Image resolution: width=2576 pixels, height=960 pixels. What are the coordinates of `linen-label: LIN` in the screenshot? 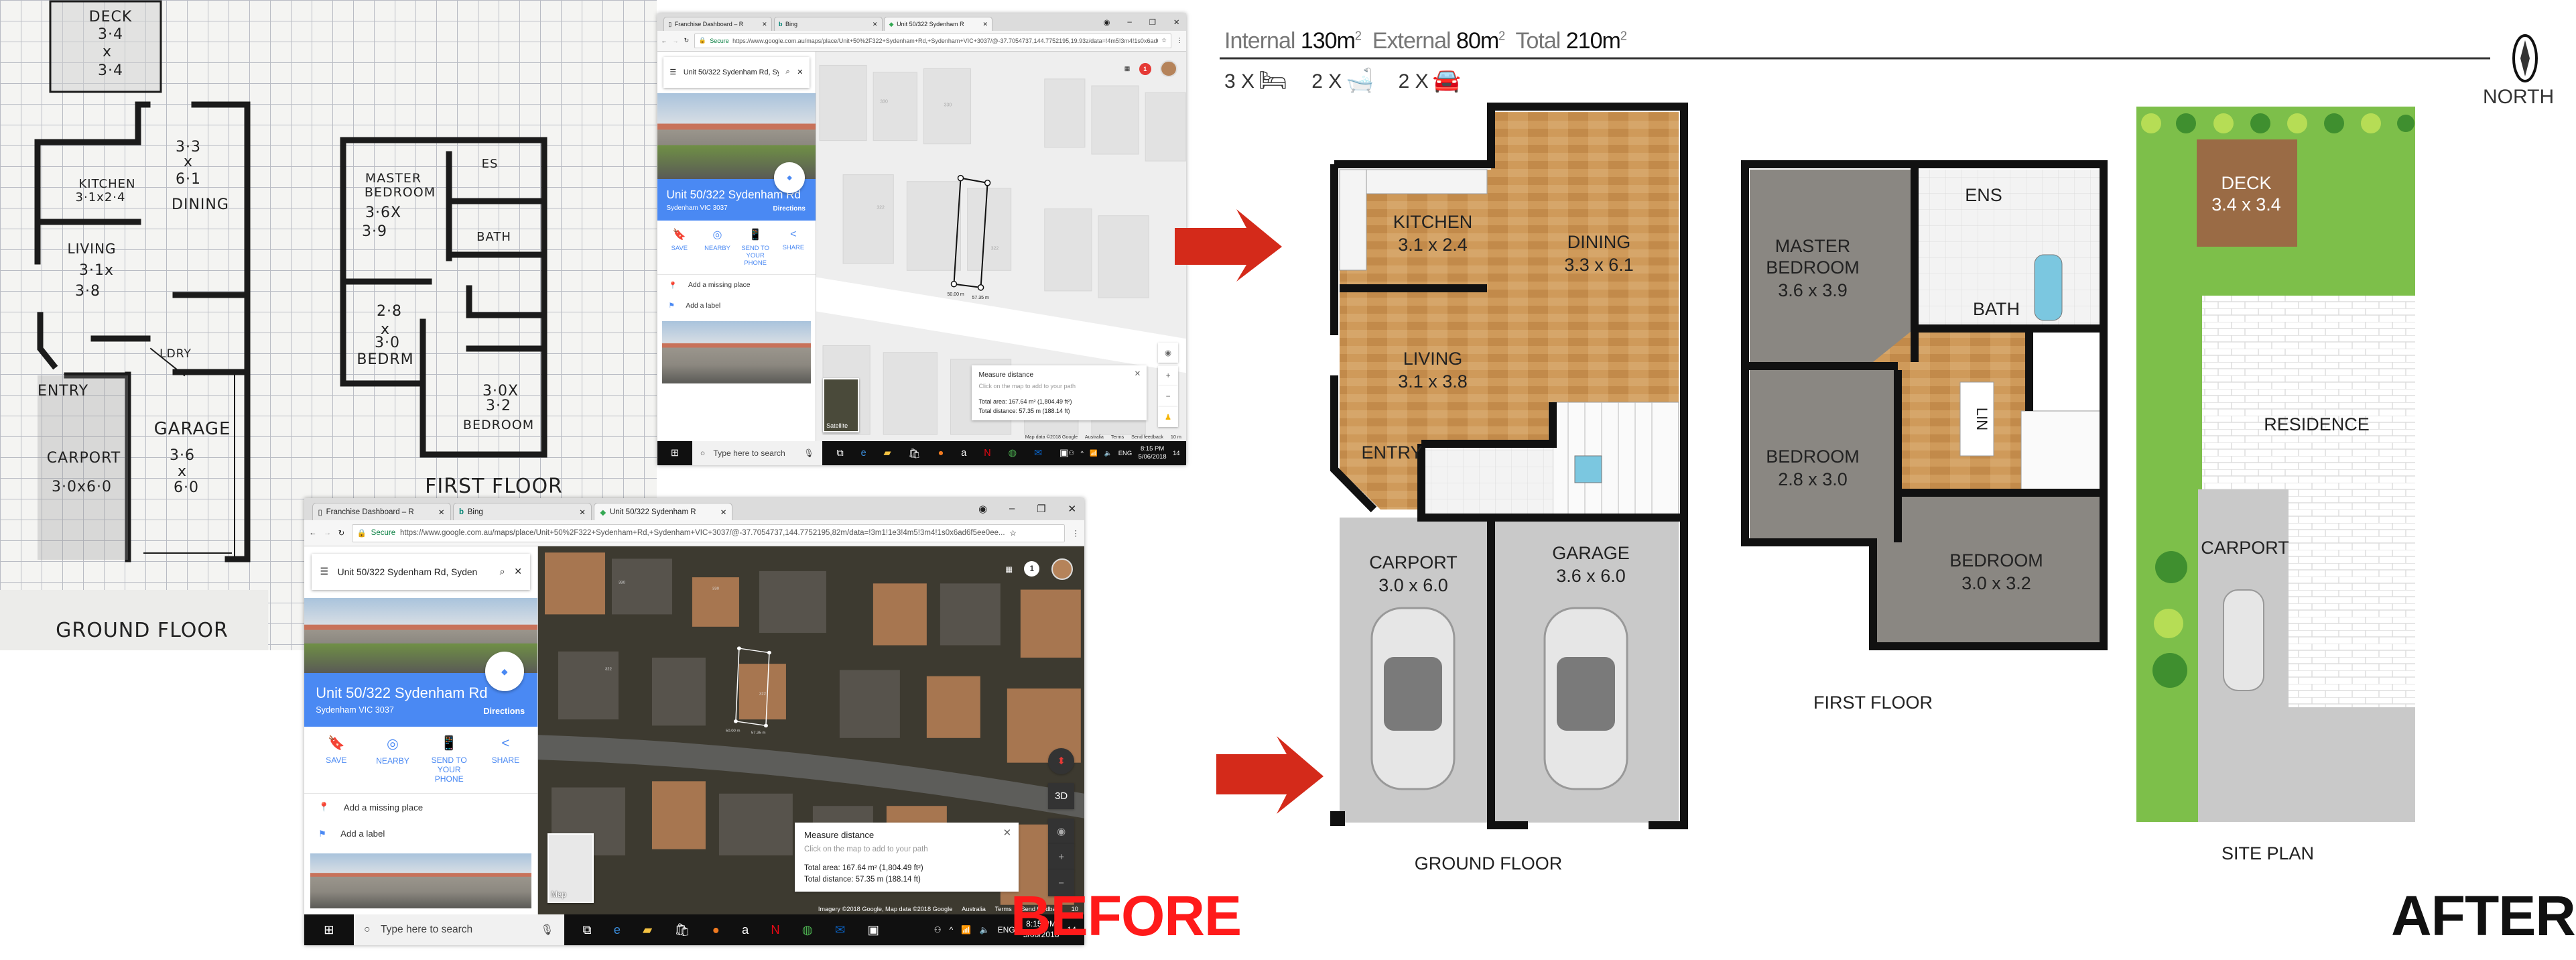 It's located at (1982, 419).